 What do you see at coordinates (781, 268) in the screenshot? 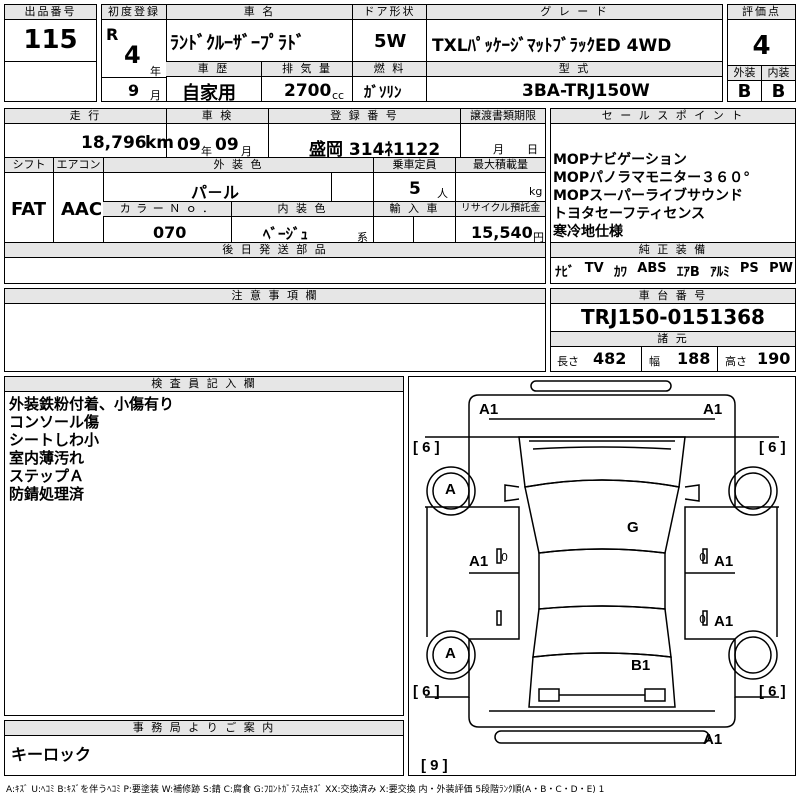
I see `equip-item: PW` at bounding box center [781, 268].